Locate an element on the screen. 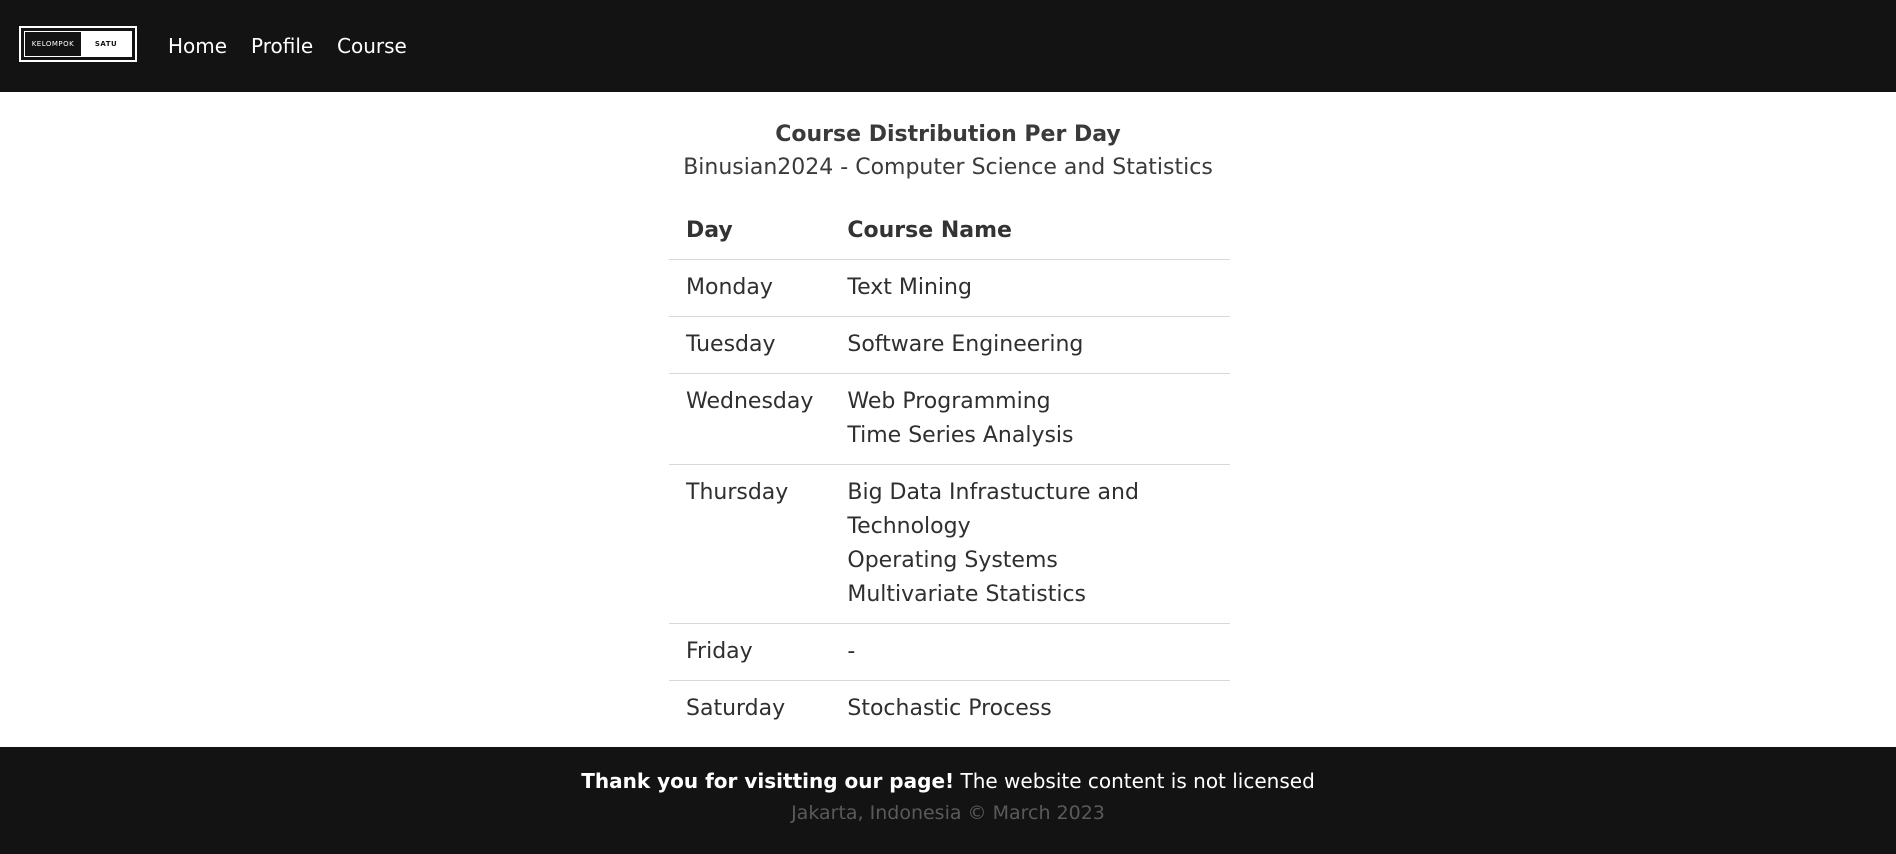 The height and width of the screenshot is (854, 1896). table-row: Friday - is located at coordinates (949, 652).